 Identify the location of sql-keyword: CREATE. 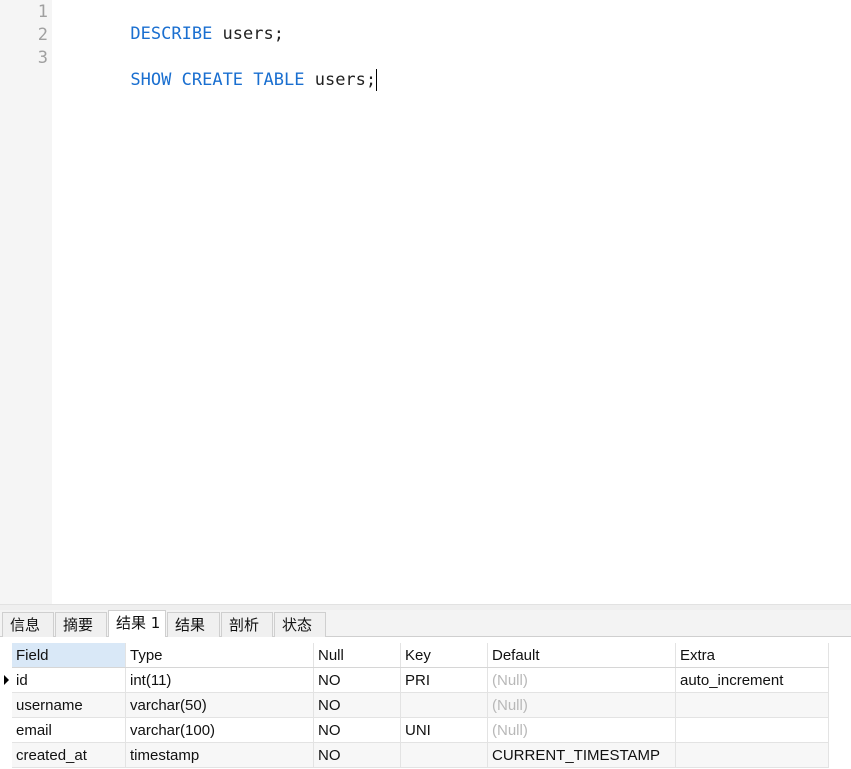
(212, 80).